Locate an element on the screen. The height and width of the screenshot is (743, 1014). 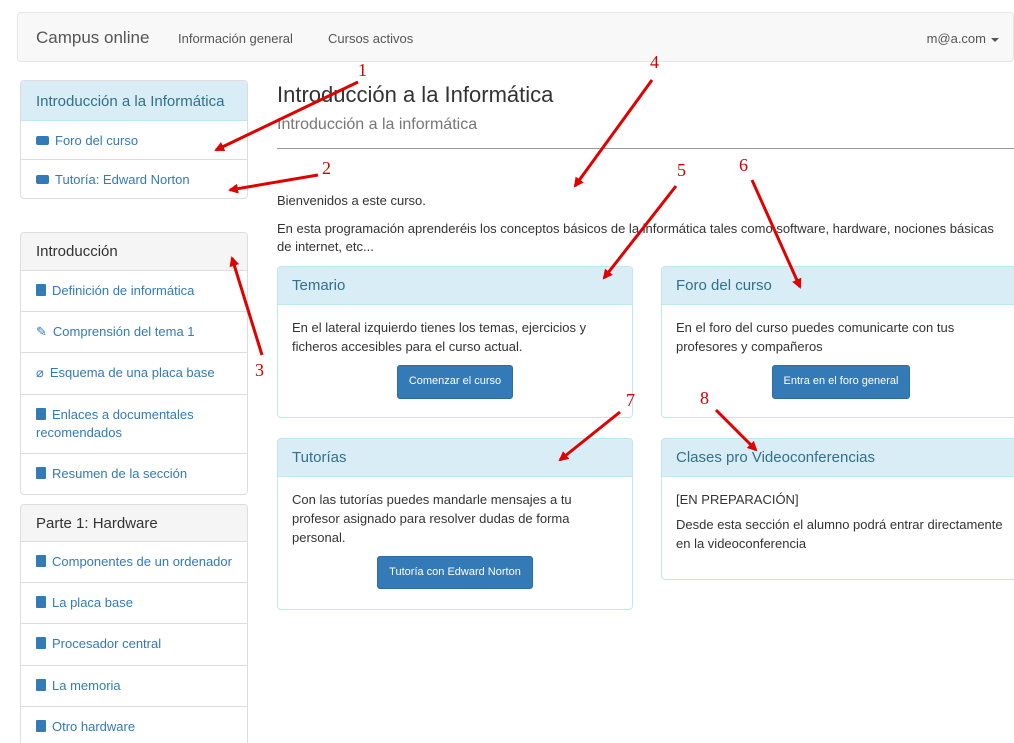
annotation-6: 6 is located at coordinates (743, 165).